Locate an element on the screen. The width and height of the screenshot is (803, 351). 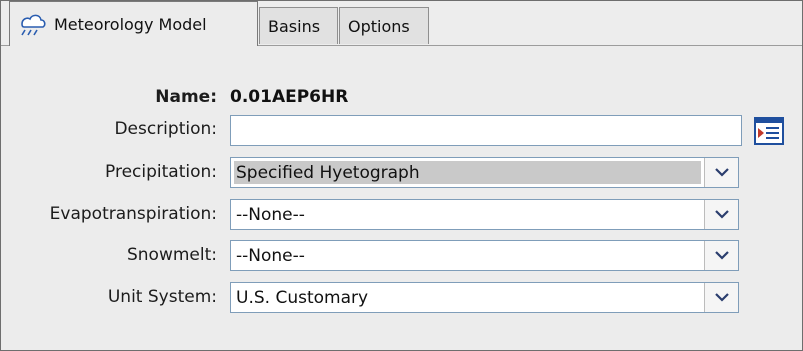
evapotranspiration-value: --None-- is located at coordinates (270, 214).